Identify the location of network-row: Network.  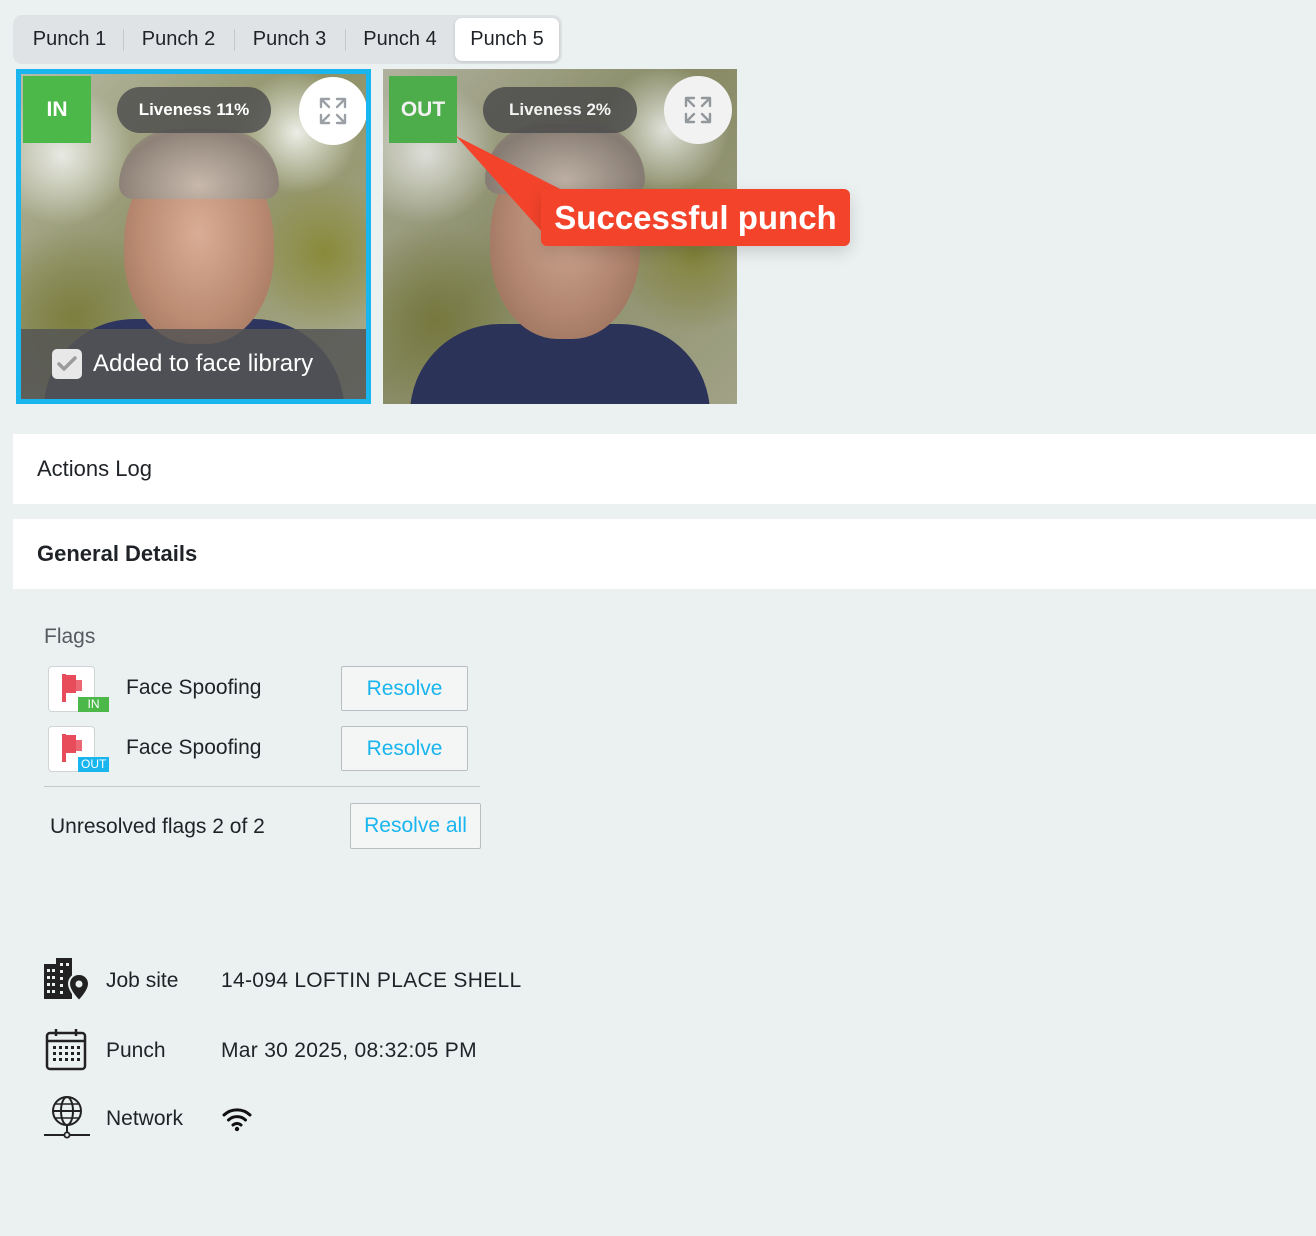
(342, 1119).